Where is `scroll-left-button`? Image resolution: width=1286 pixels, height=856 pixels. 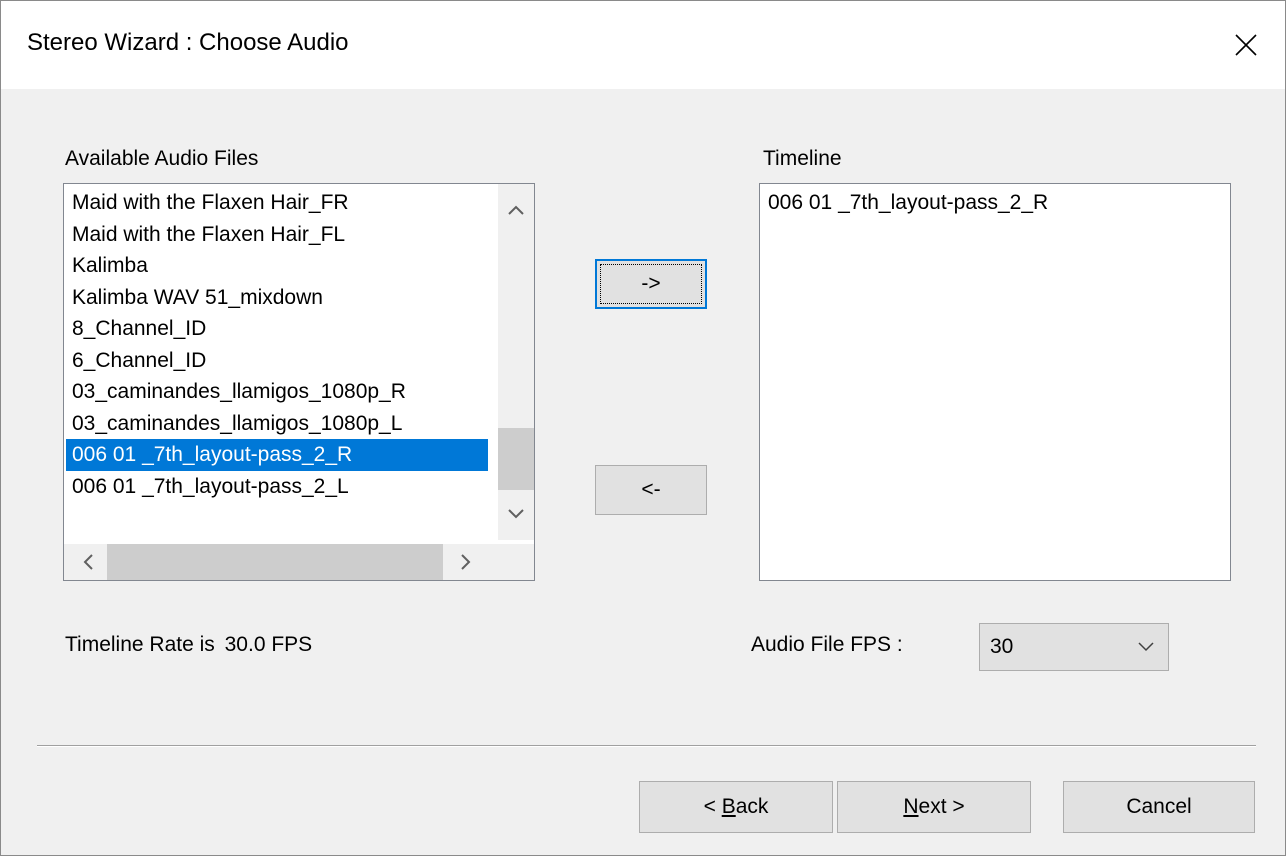 scroll-left-button is located at coordinates (88, 562).